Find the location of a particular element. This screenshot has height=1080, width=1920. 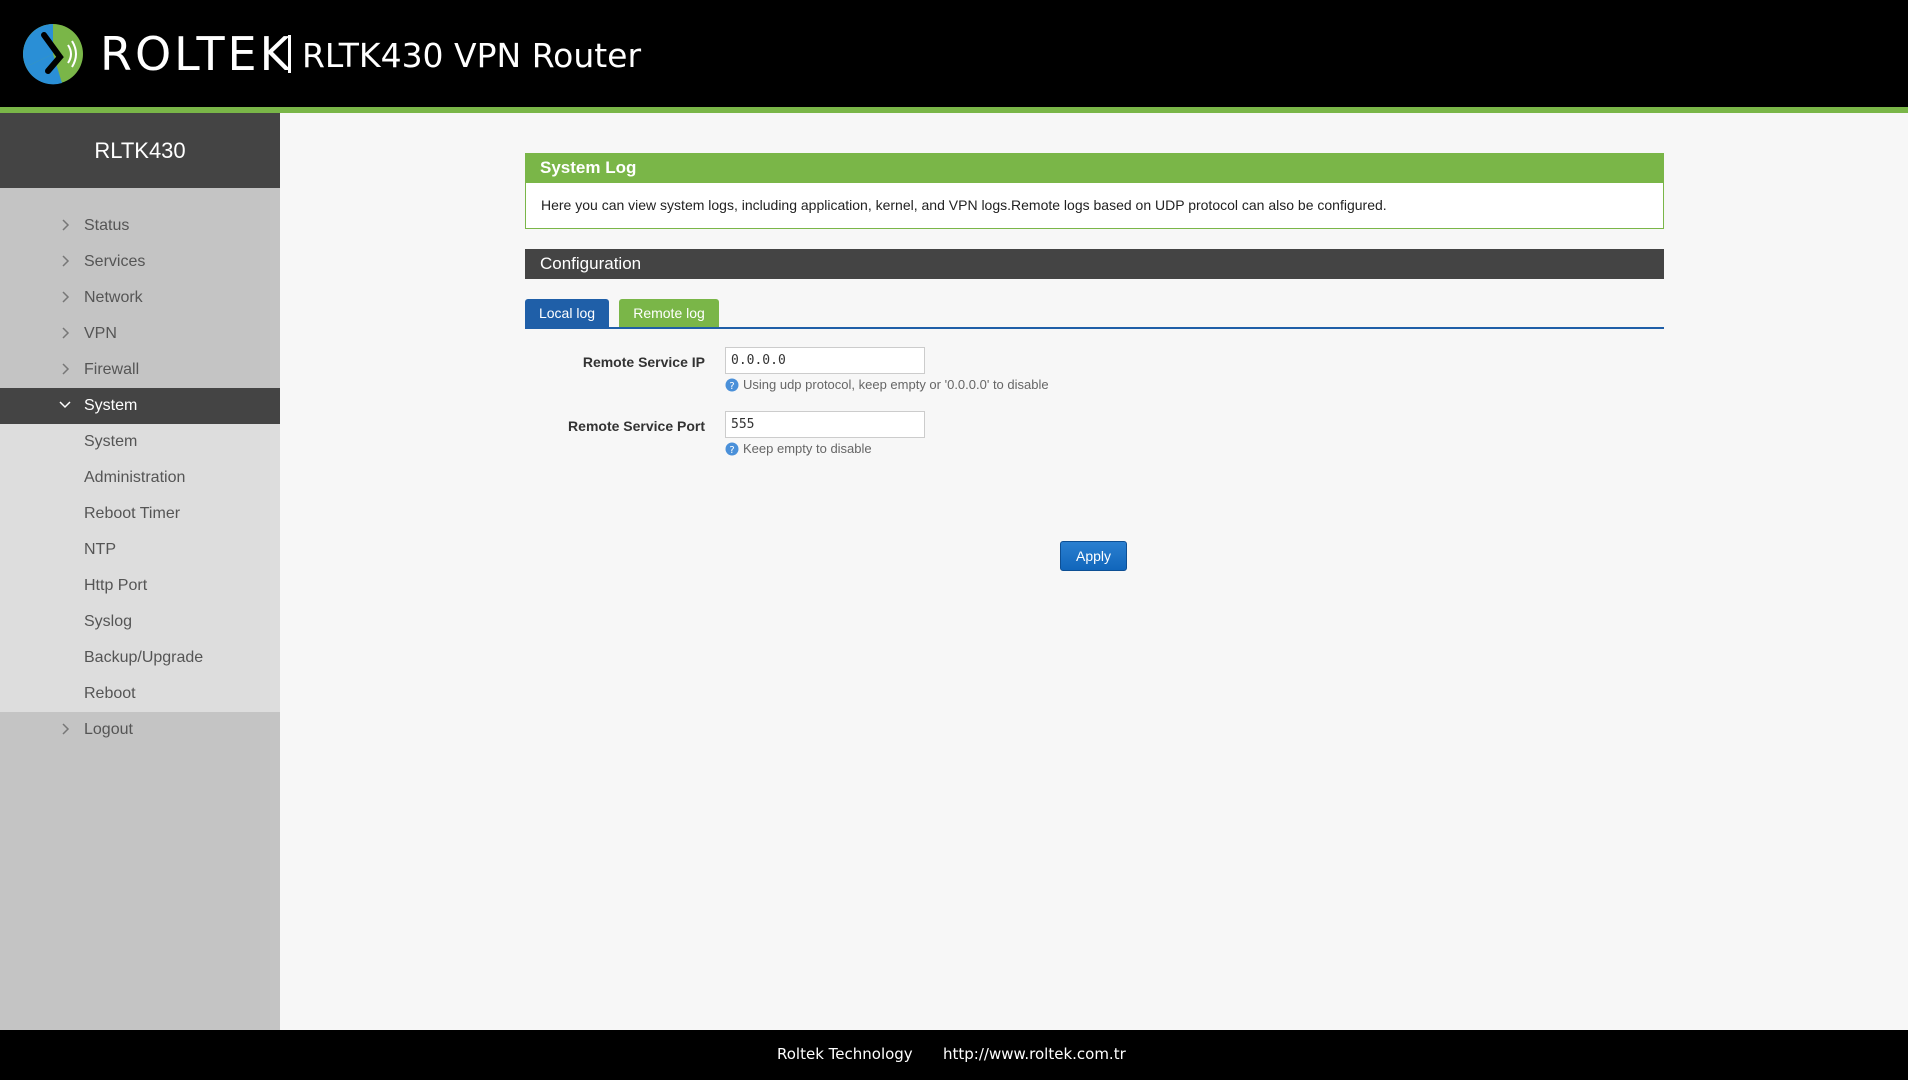

remote-ip-label: Remote Service IP is located at coordinates (643, 362).